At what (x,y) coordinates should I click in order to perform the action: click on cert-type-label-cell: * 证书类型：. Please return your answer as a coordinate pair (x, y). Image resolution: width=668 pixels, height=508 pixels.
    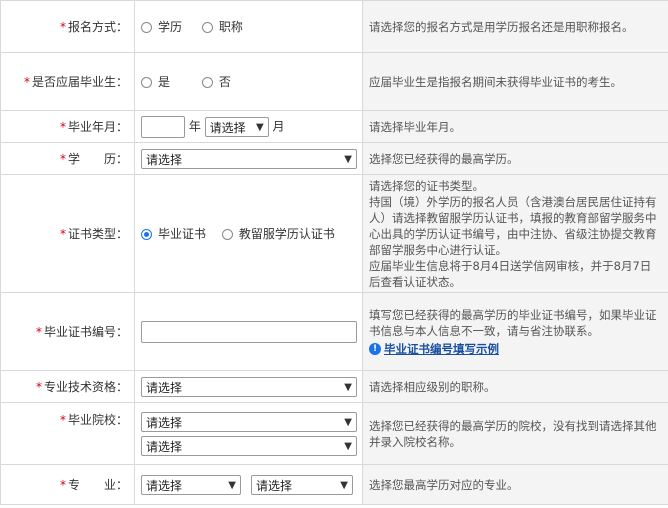
    Looking at the image, I should click on (67, 233).